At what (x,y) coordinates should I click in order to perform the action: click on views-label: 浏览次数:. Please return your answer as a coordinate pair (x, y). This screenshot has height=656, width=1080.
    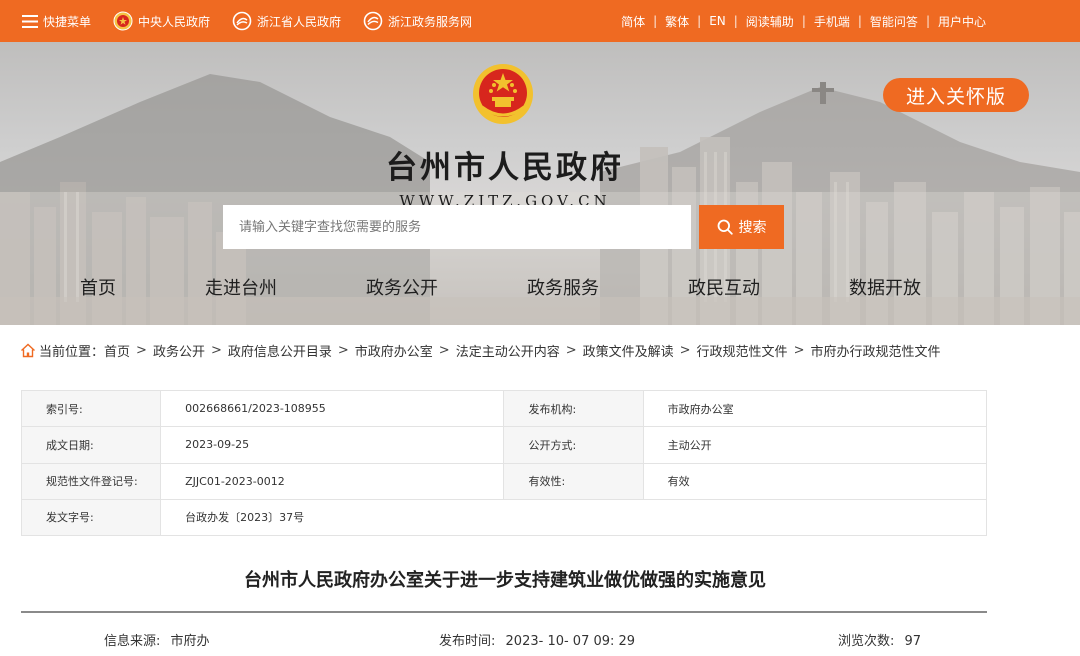
    Looking at the image, I should click on (866, 641).